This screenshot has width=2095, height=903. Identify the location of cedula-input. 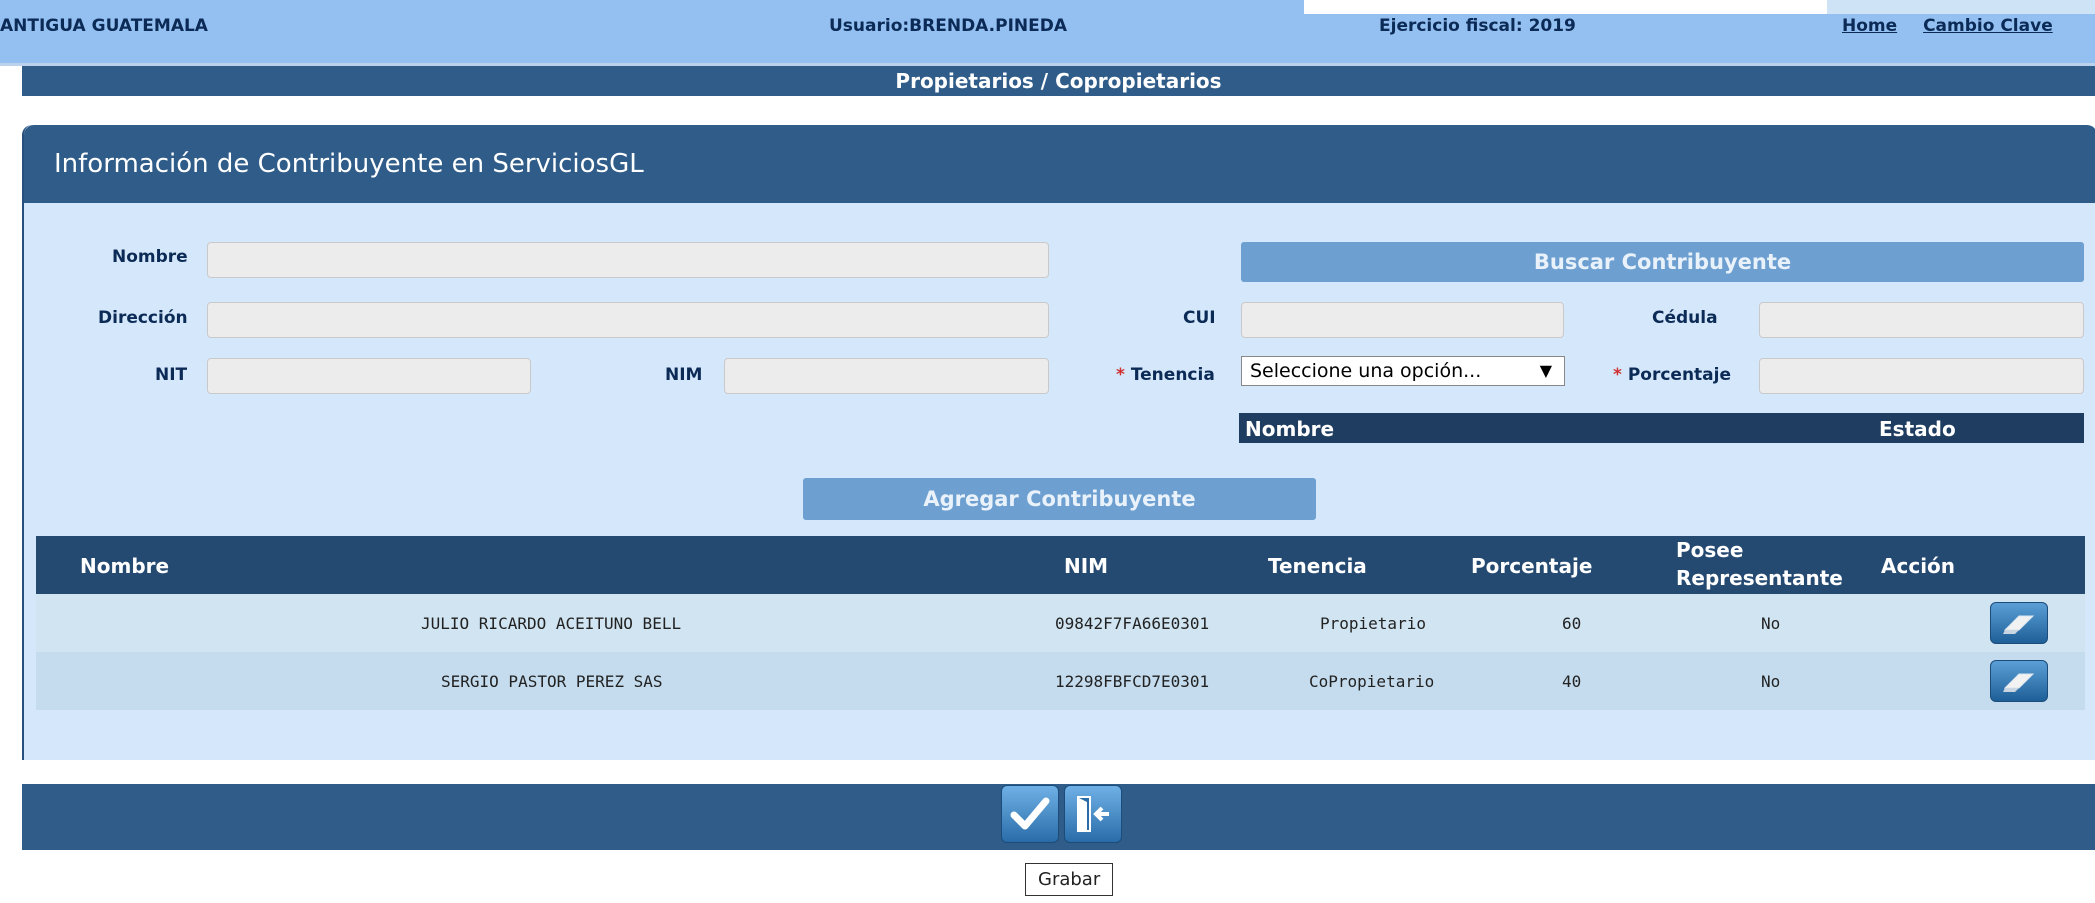
(1921, 320).